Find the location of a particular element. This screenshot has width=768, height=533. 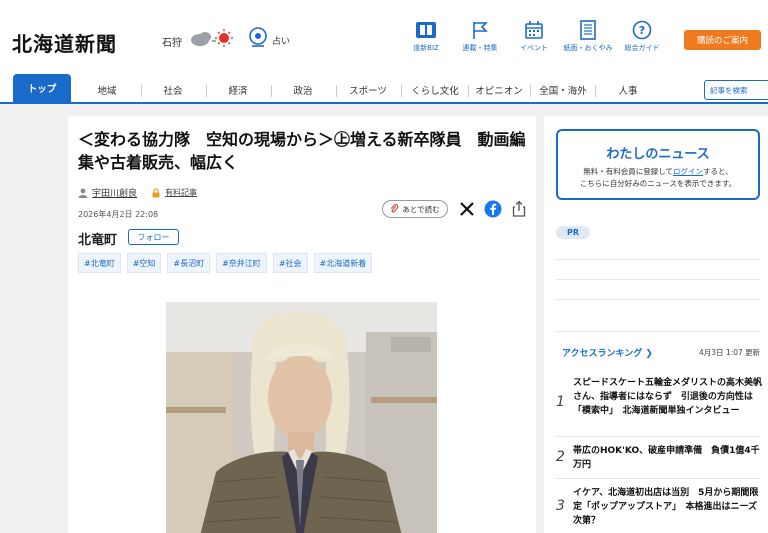

my-news-text: 無料・有料会員に登録して is located at coordinates (628, 171).